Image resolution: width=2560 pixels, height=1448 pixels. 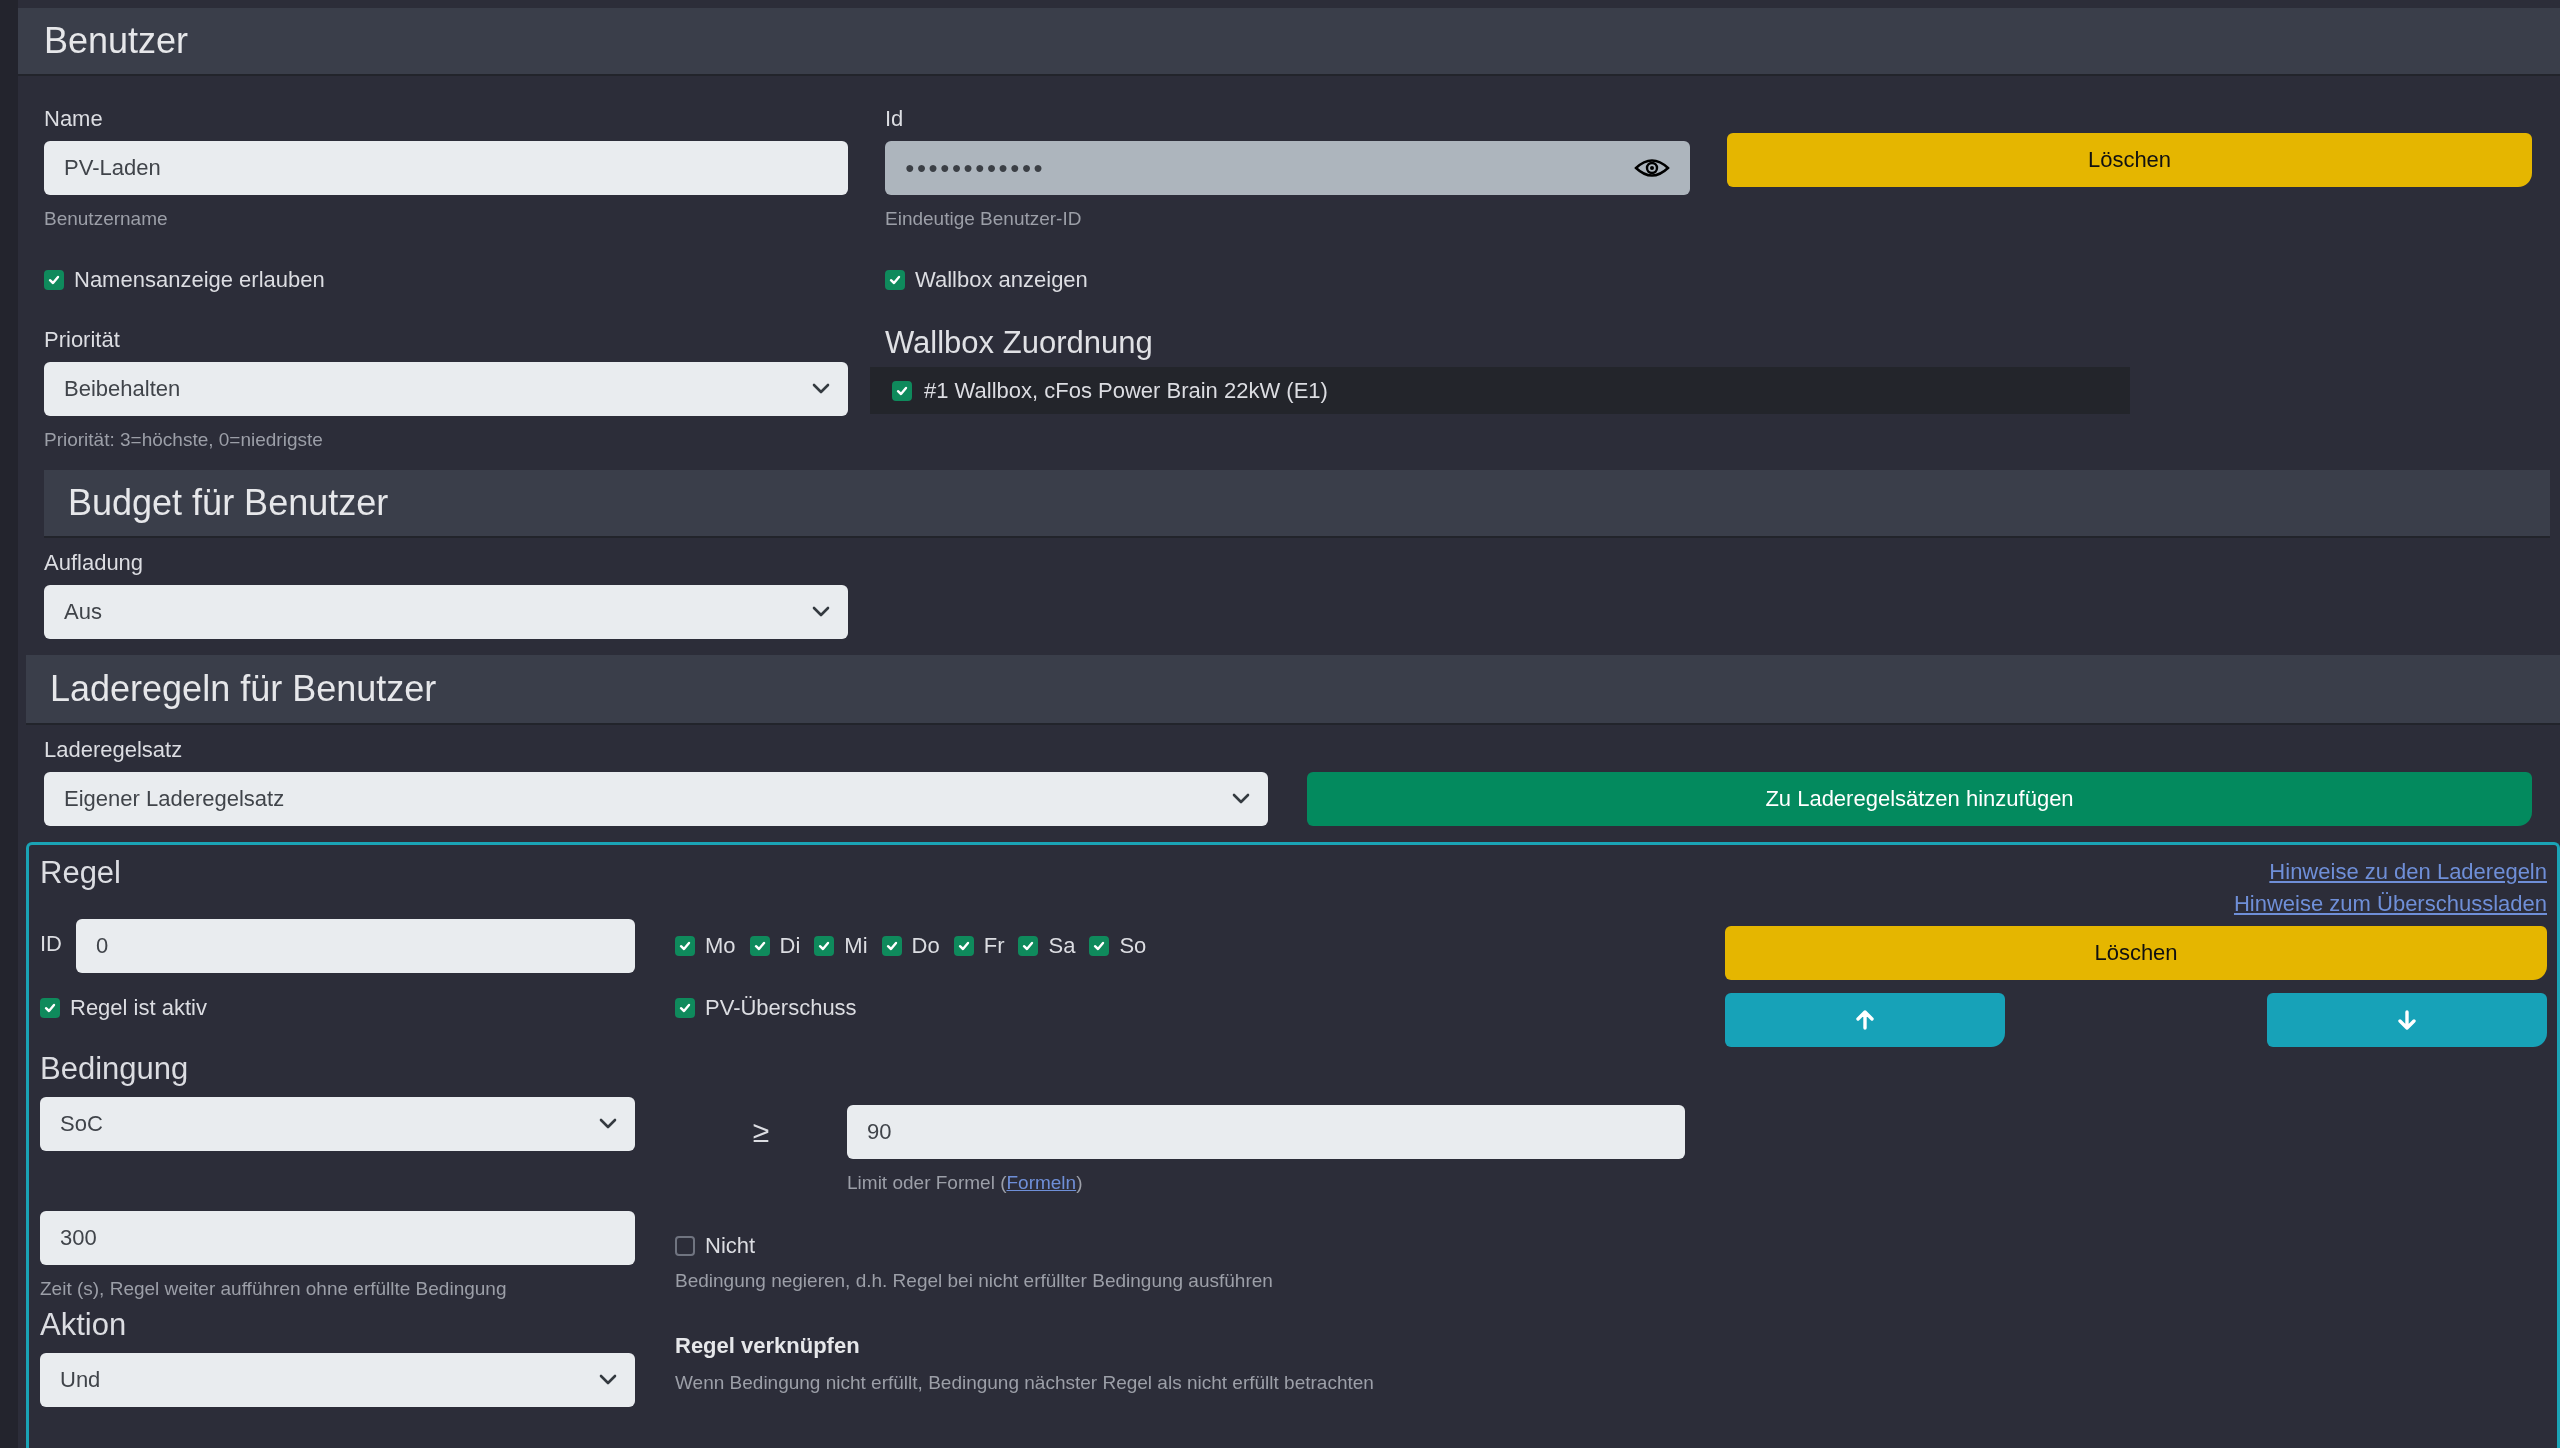 What do you see at coordinates (1919, 799) in the screenshot?
I see `add-to-rulesets-button: Zu Laderegelsätzen hinzufügen` at bounding box center [1919, 799].